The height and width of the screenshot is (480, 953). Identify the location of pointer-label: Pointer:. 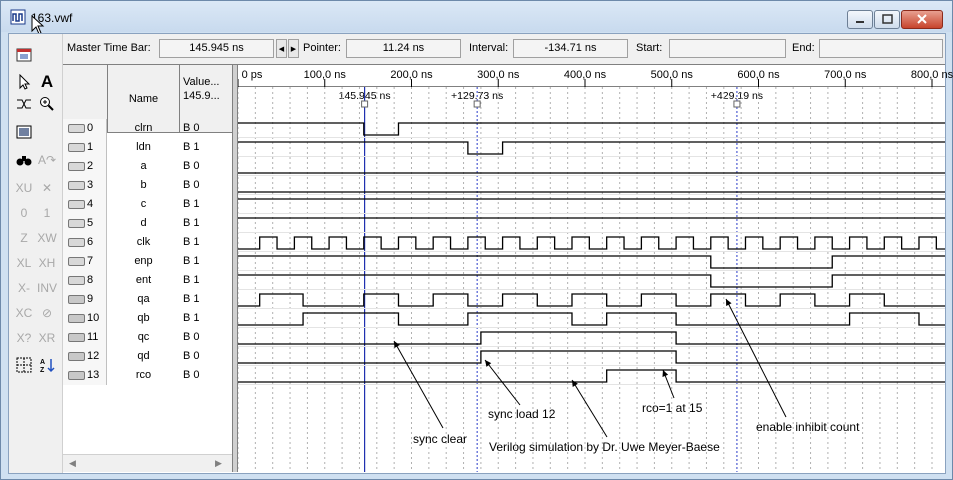
(322, 48).